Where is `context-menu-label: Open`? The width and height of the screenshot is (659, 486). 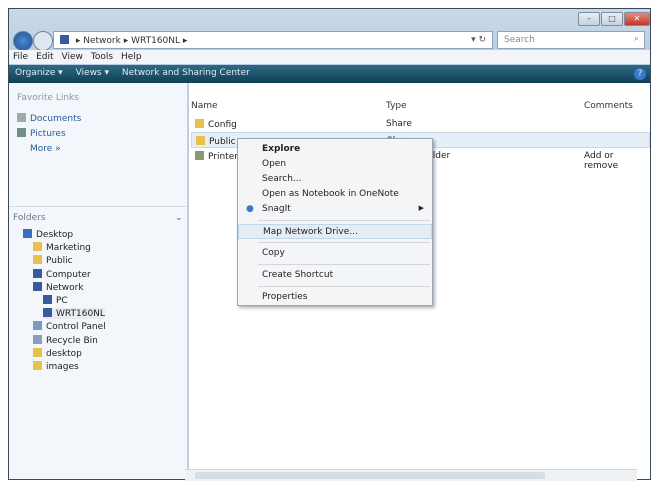
context-menu-label: Open is located at coordinates (274, 164).